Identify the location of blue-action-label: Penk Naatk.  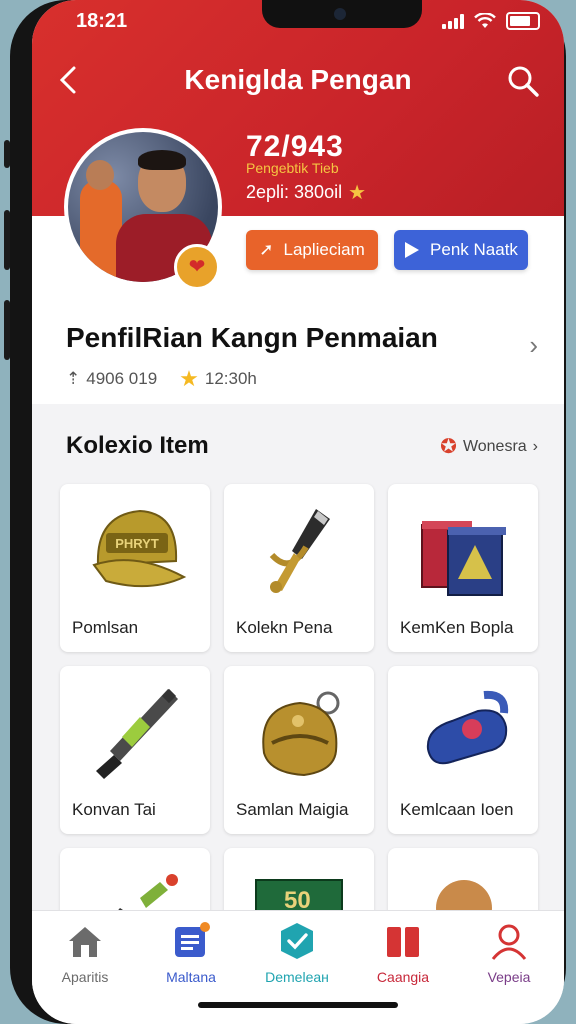
(474, 249).